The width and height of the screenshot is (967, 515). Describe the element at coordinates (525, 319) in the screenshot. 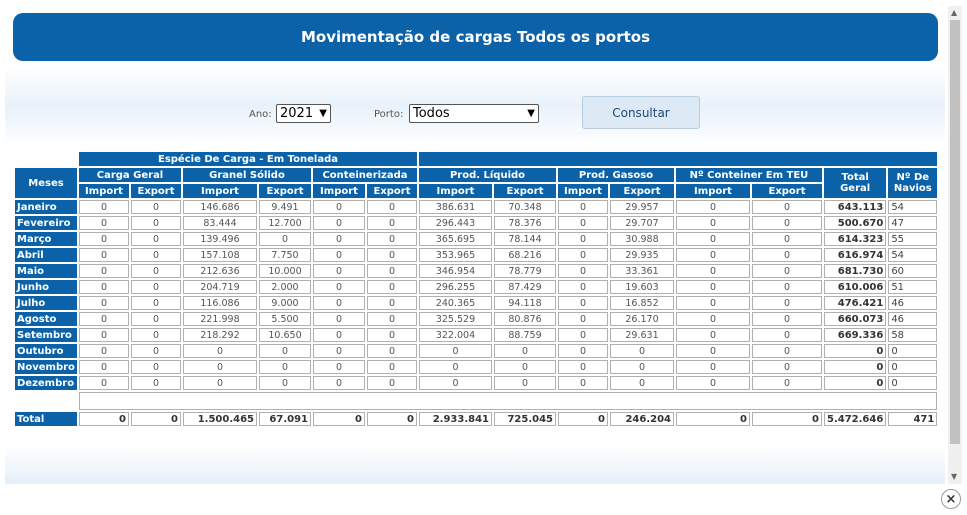

I see `value-cell: 80.876` at that location.